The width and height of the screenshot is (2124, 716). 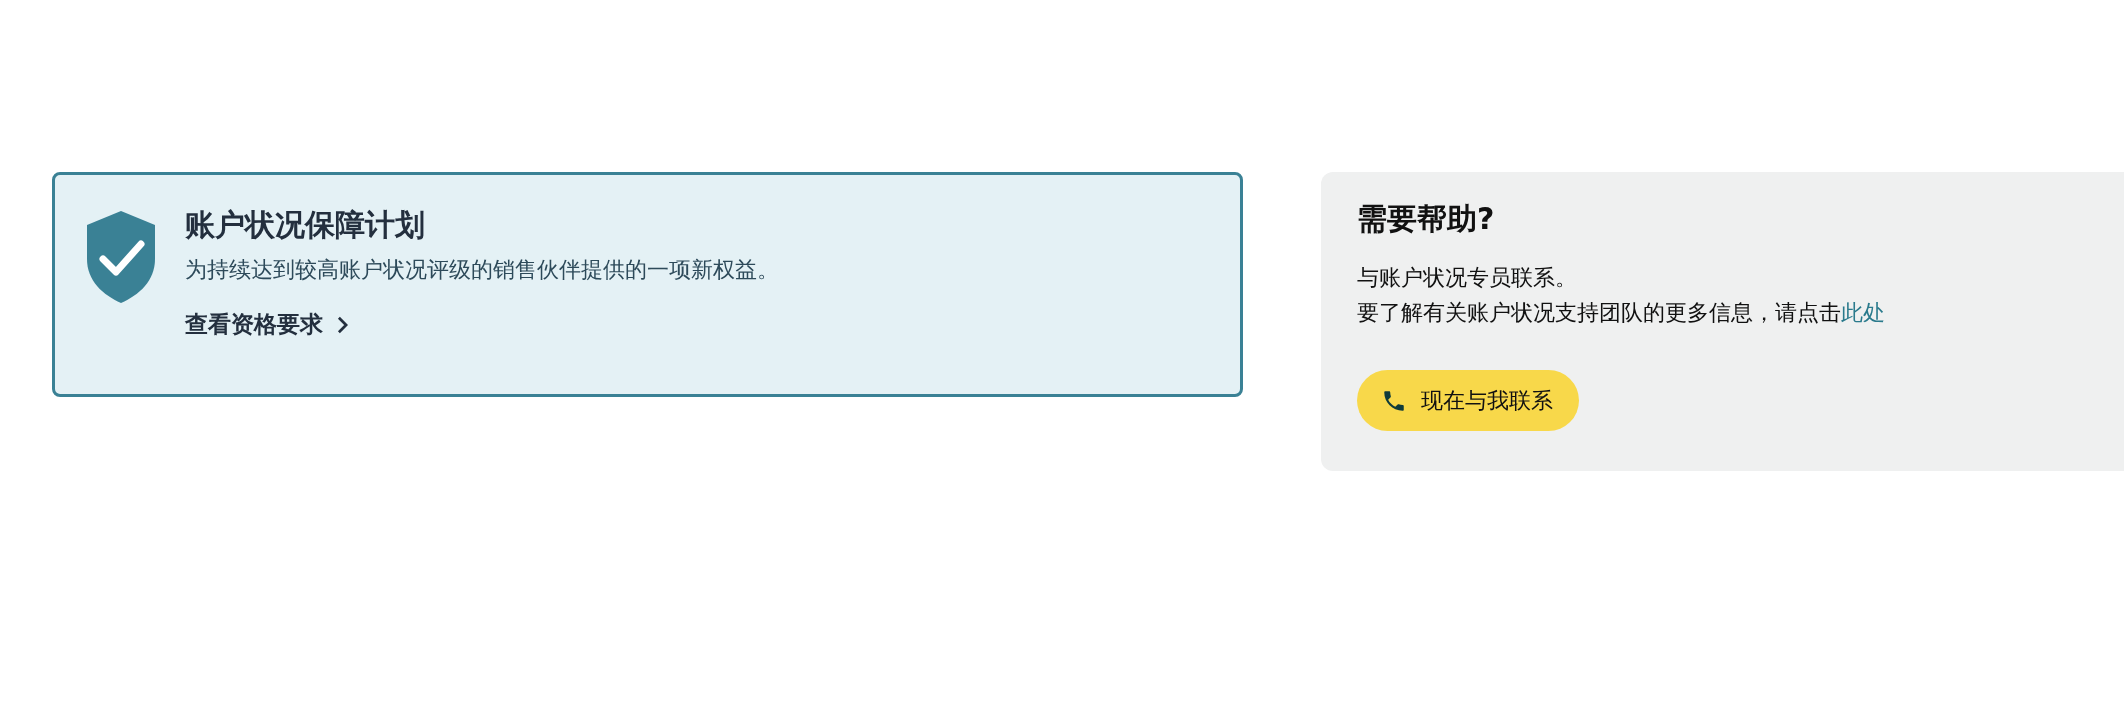 What do you see at coordinates (266, 324) in the screenshot?
I see `eligibility-link: 查看资格要求` at bounding box center [266, 324].